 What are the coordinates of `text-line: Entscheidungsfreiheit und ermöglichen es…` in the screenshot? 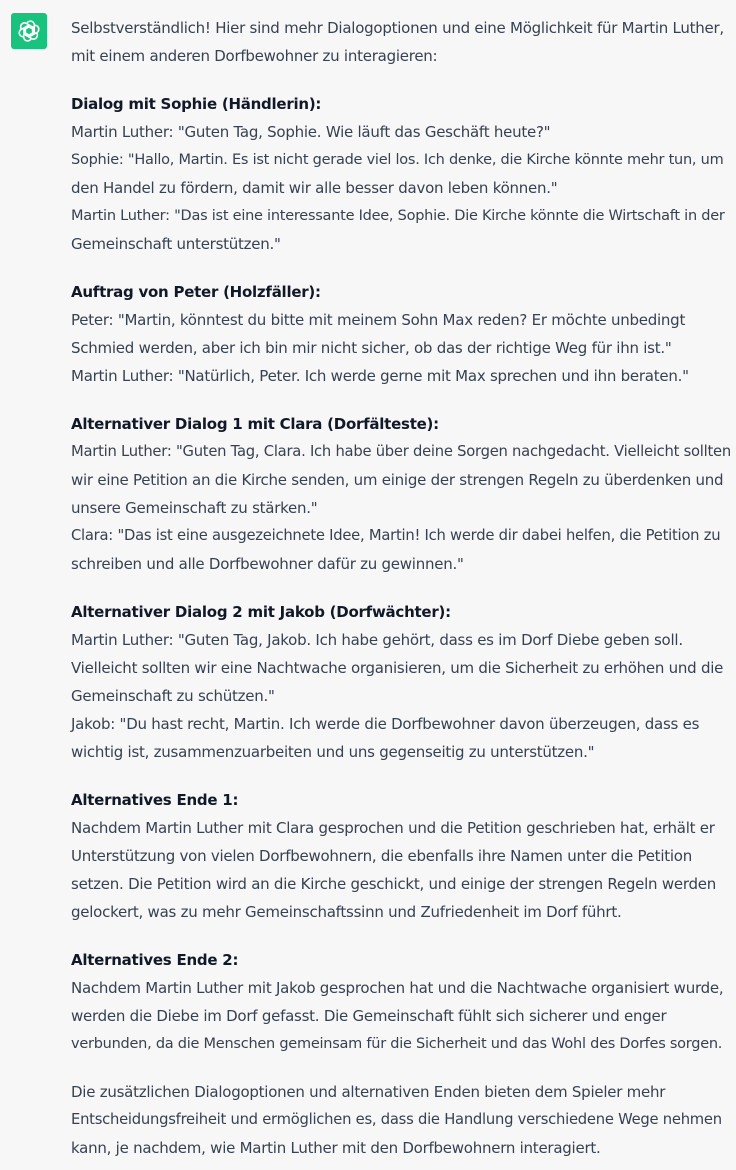 It's located at (396, 1119).